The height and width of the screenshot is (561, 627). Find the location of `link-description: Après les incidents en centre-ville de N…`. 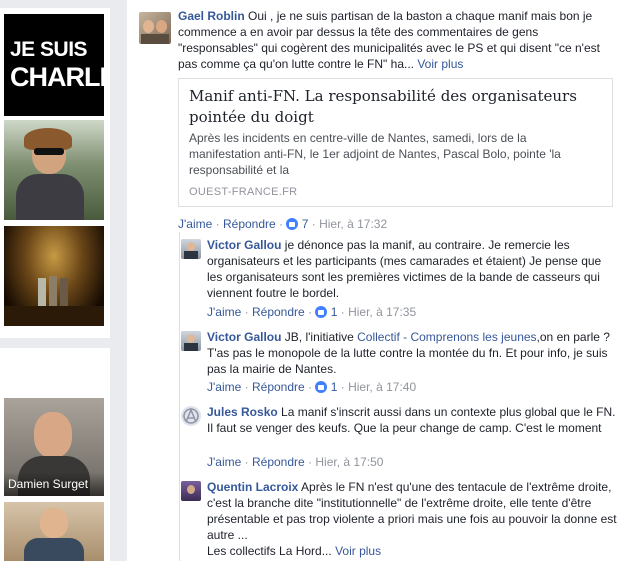

link-description: Après les incidents en centre-ville de N… is located at coordinates (375, 154).